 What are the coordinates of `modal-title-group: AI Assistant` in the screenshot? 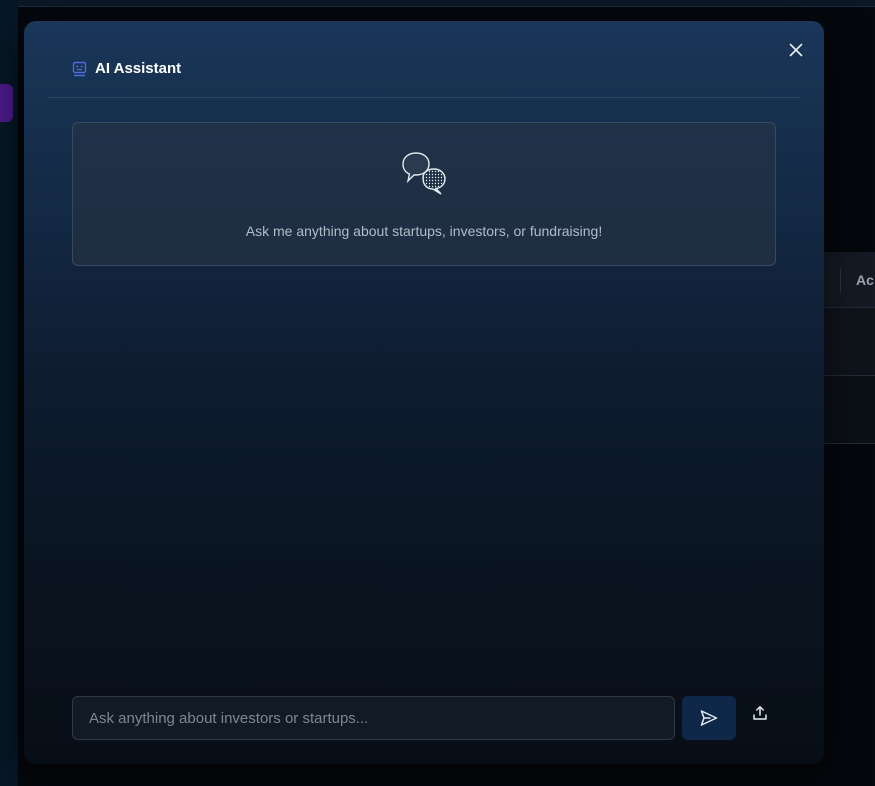 It's located at (126, 68).